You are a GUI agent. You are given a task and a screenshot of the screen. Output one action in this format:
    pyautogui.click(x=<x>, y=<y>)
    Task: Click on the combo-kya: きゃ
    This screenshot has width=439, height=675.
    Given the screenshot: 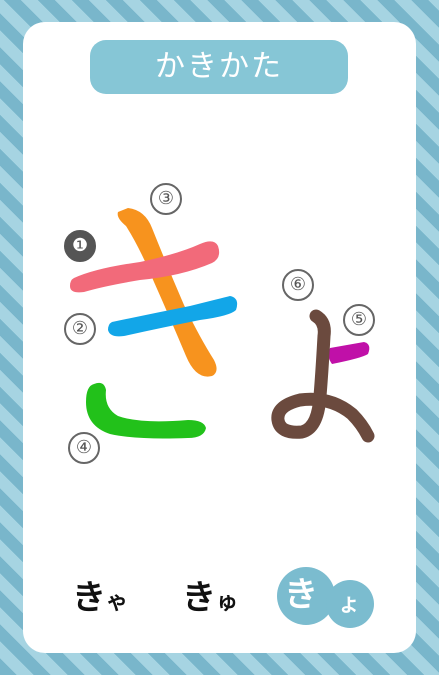 What is the action you would take?
    pyautogui.click(x=100, y=600)
    